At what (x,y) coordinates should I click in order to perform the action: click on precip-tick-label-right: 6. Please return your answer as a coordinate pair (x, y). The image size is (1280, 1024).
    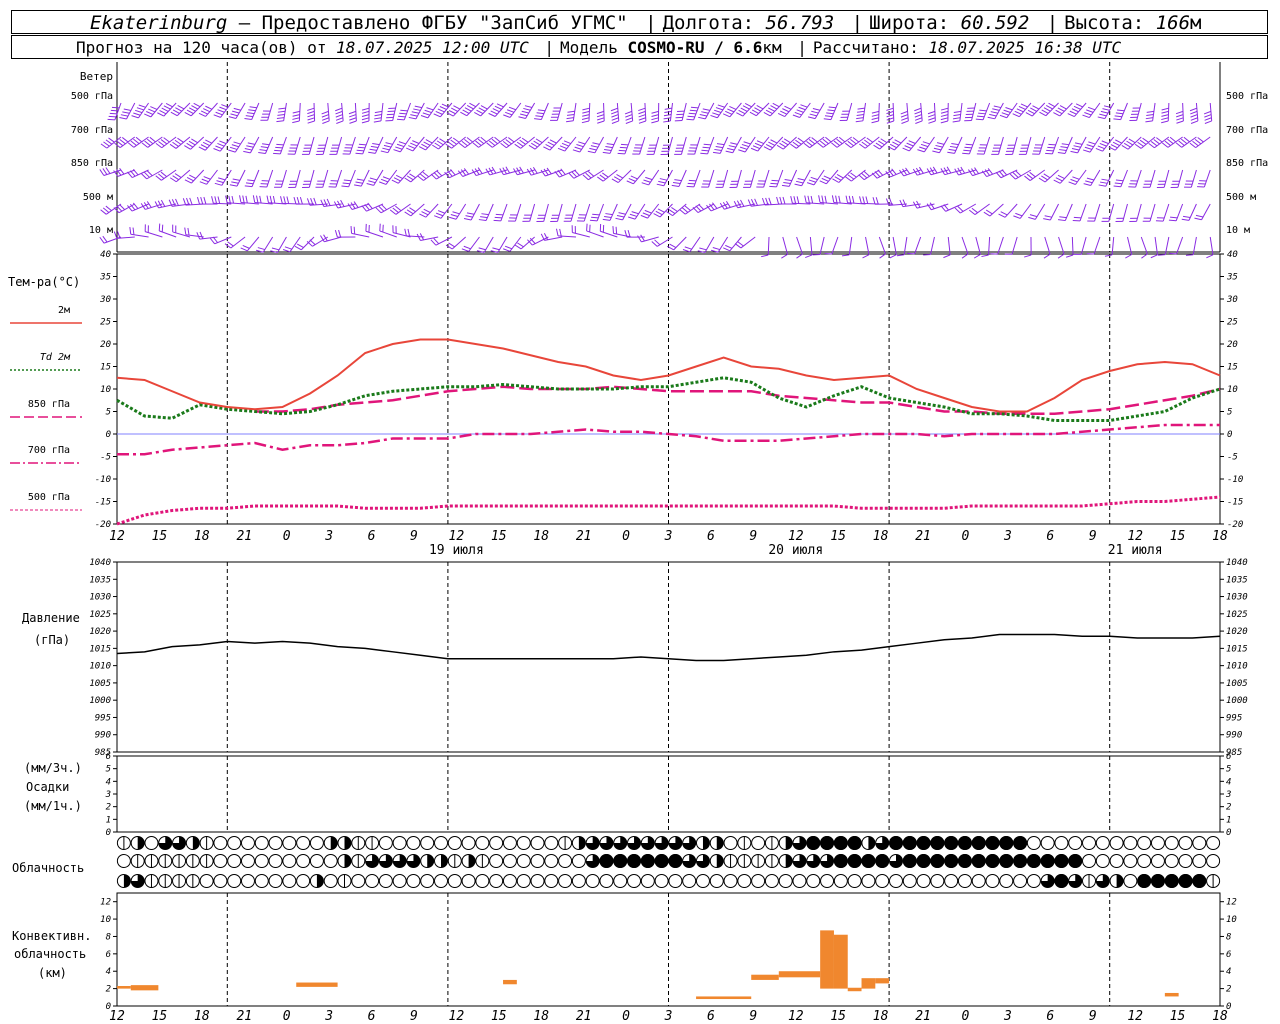
    Looking at the image, I should click on (1228, 757).